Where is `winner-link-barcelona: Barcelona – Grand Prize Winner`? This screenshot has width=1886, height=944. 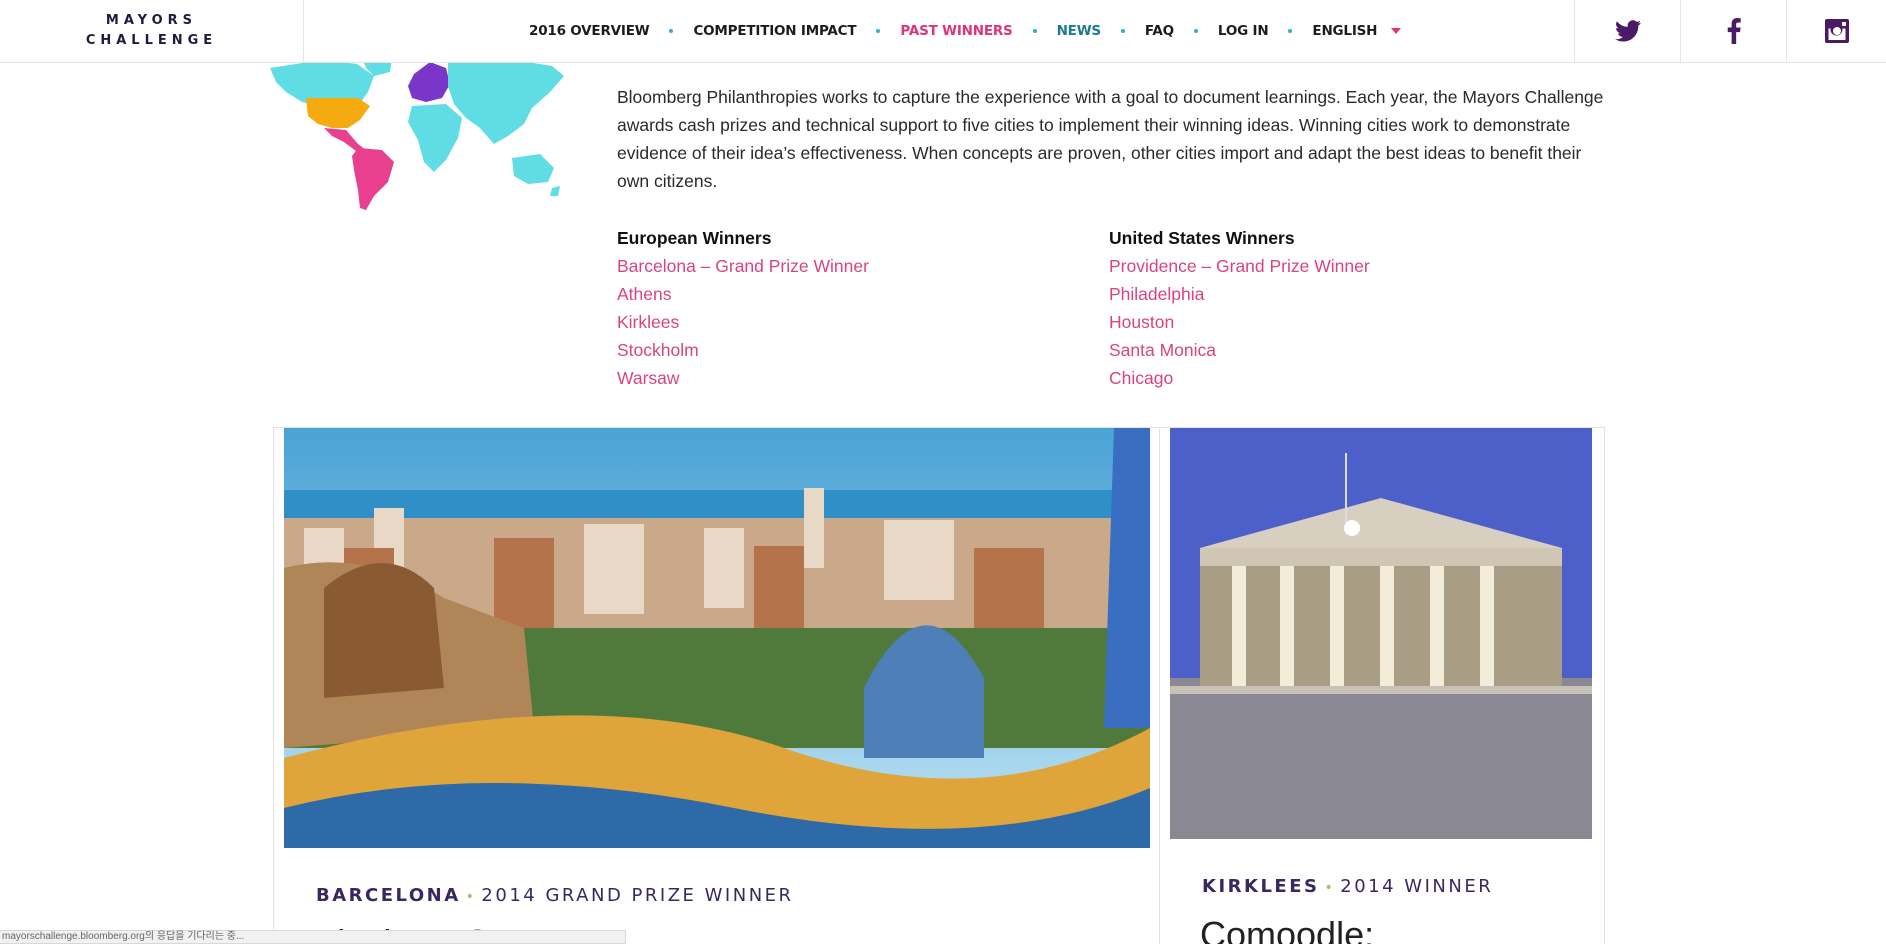
winner-link-barcelona: Barcelona – Grand Prize Winner is located at coordinates (743, 266).